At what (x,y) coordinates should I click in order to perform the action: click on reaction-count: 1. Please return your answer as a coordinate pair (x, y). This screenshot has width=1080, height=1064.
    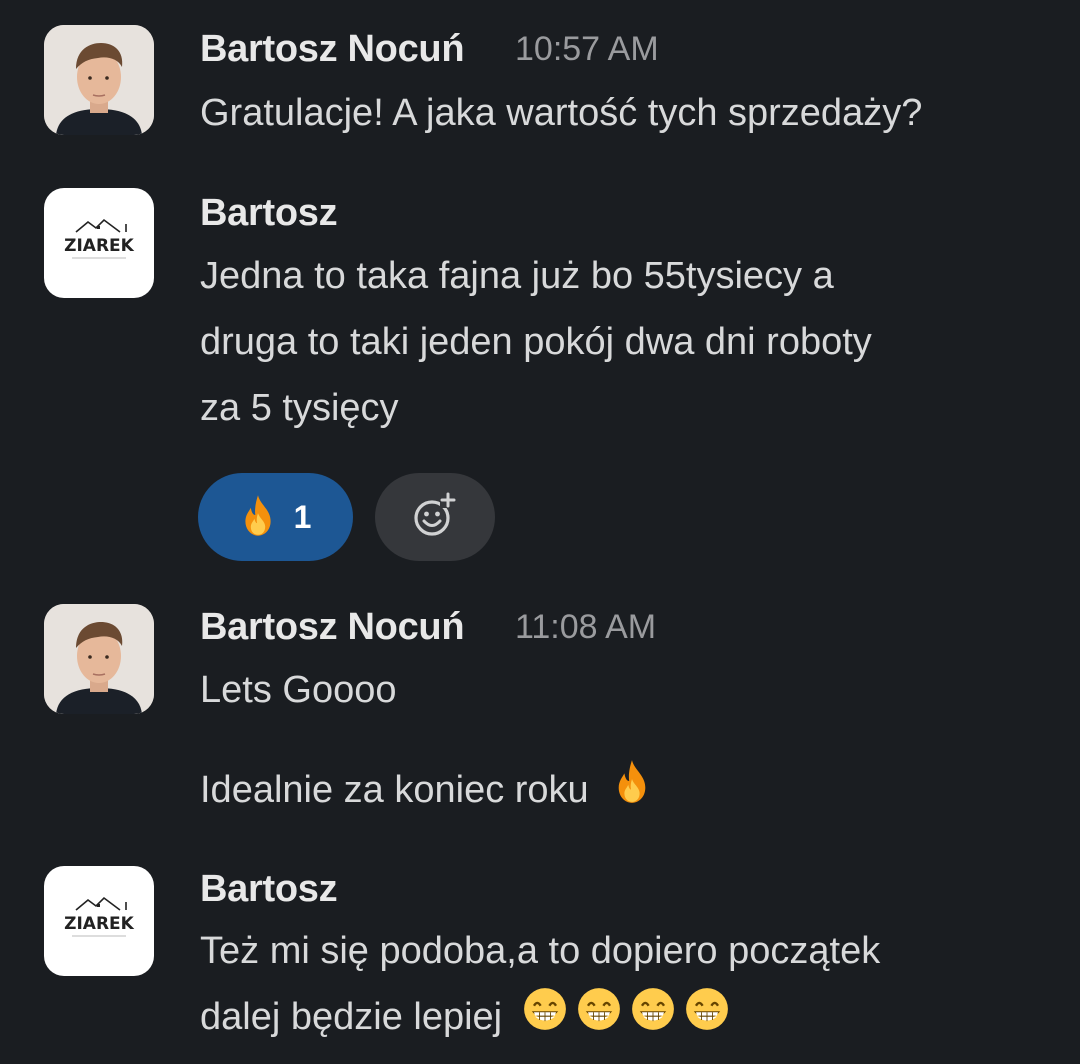
    Looking at the image, I should click on (302, 516).